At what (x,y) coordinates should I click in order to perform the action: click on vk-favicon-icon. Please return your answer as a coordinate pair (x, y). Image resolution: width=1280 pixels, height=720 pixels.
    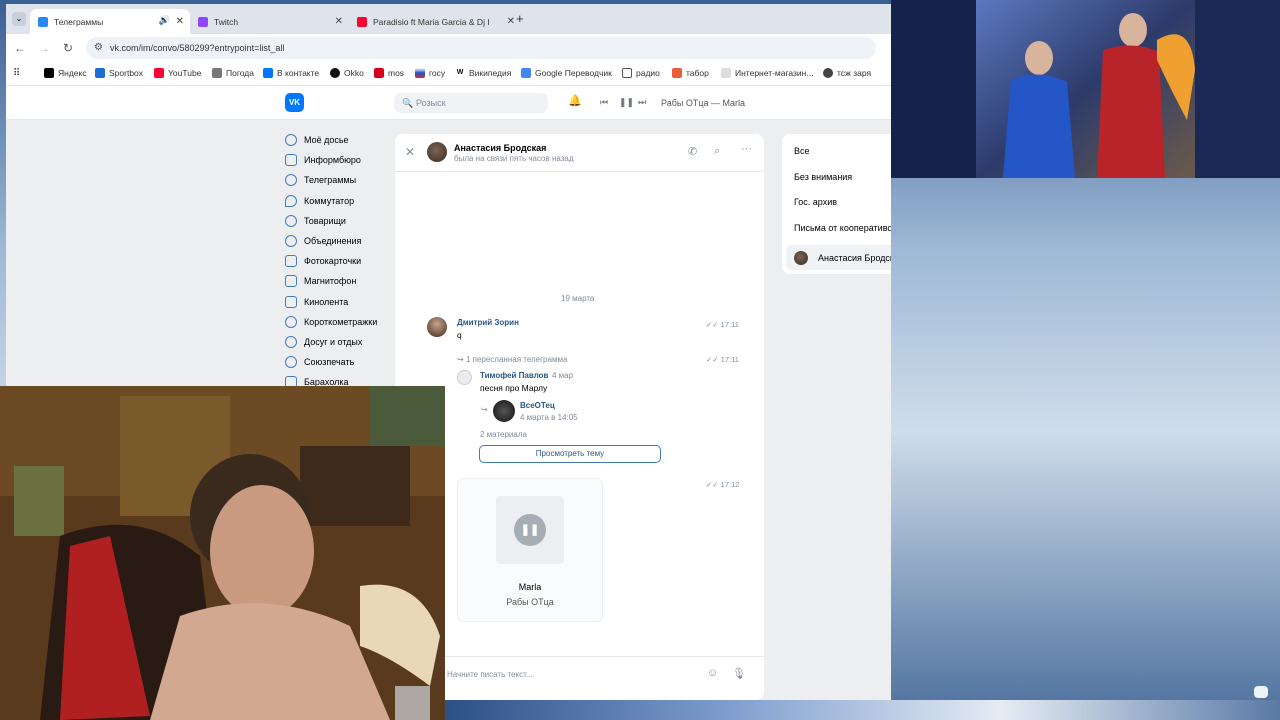
    Looking at the image, I should click on (43, 21).